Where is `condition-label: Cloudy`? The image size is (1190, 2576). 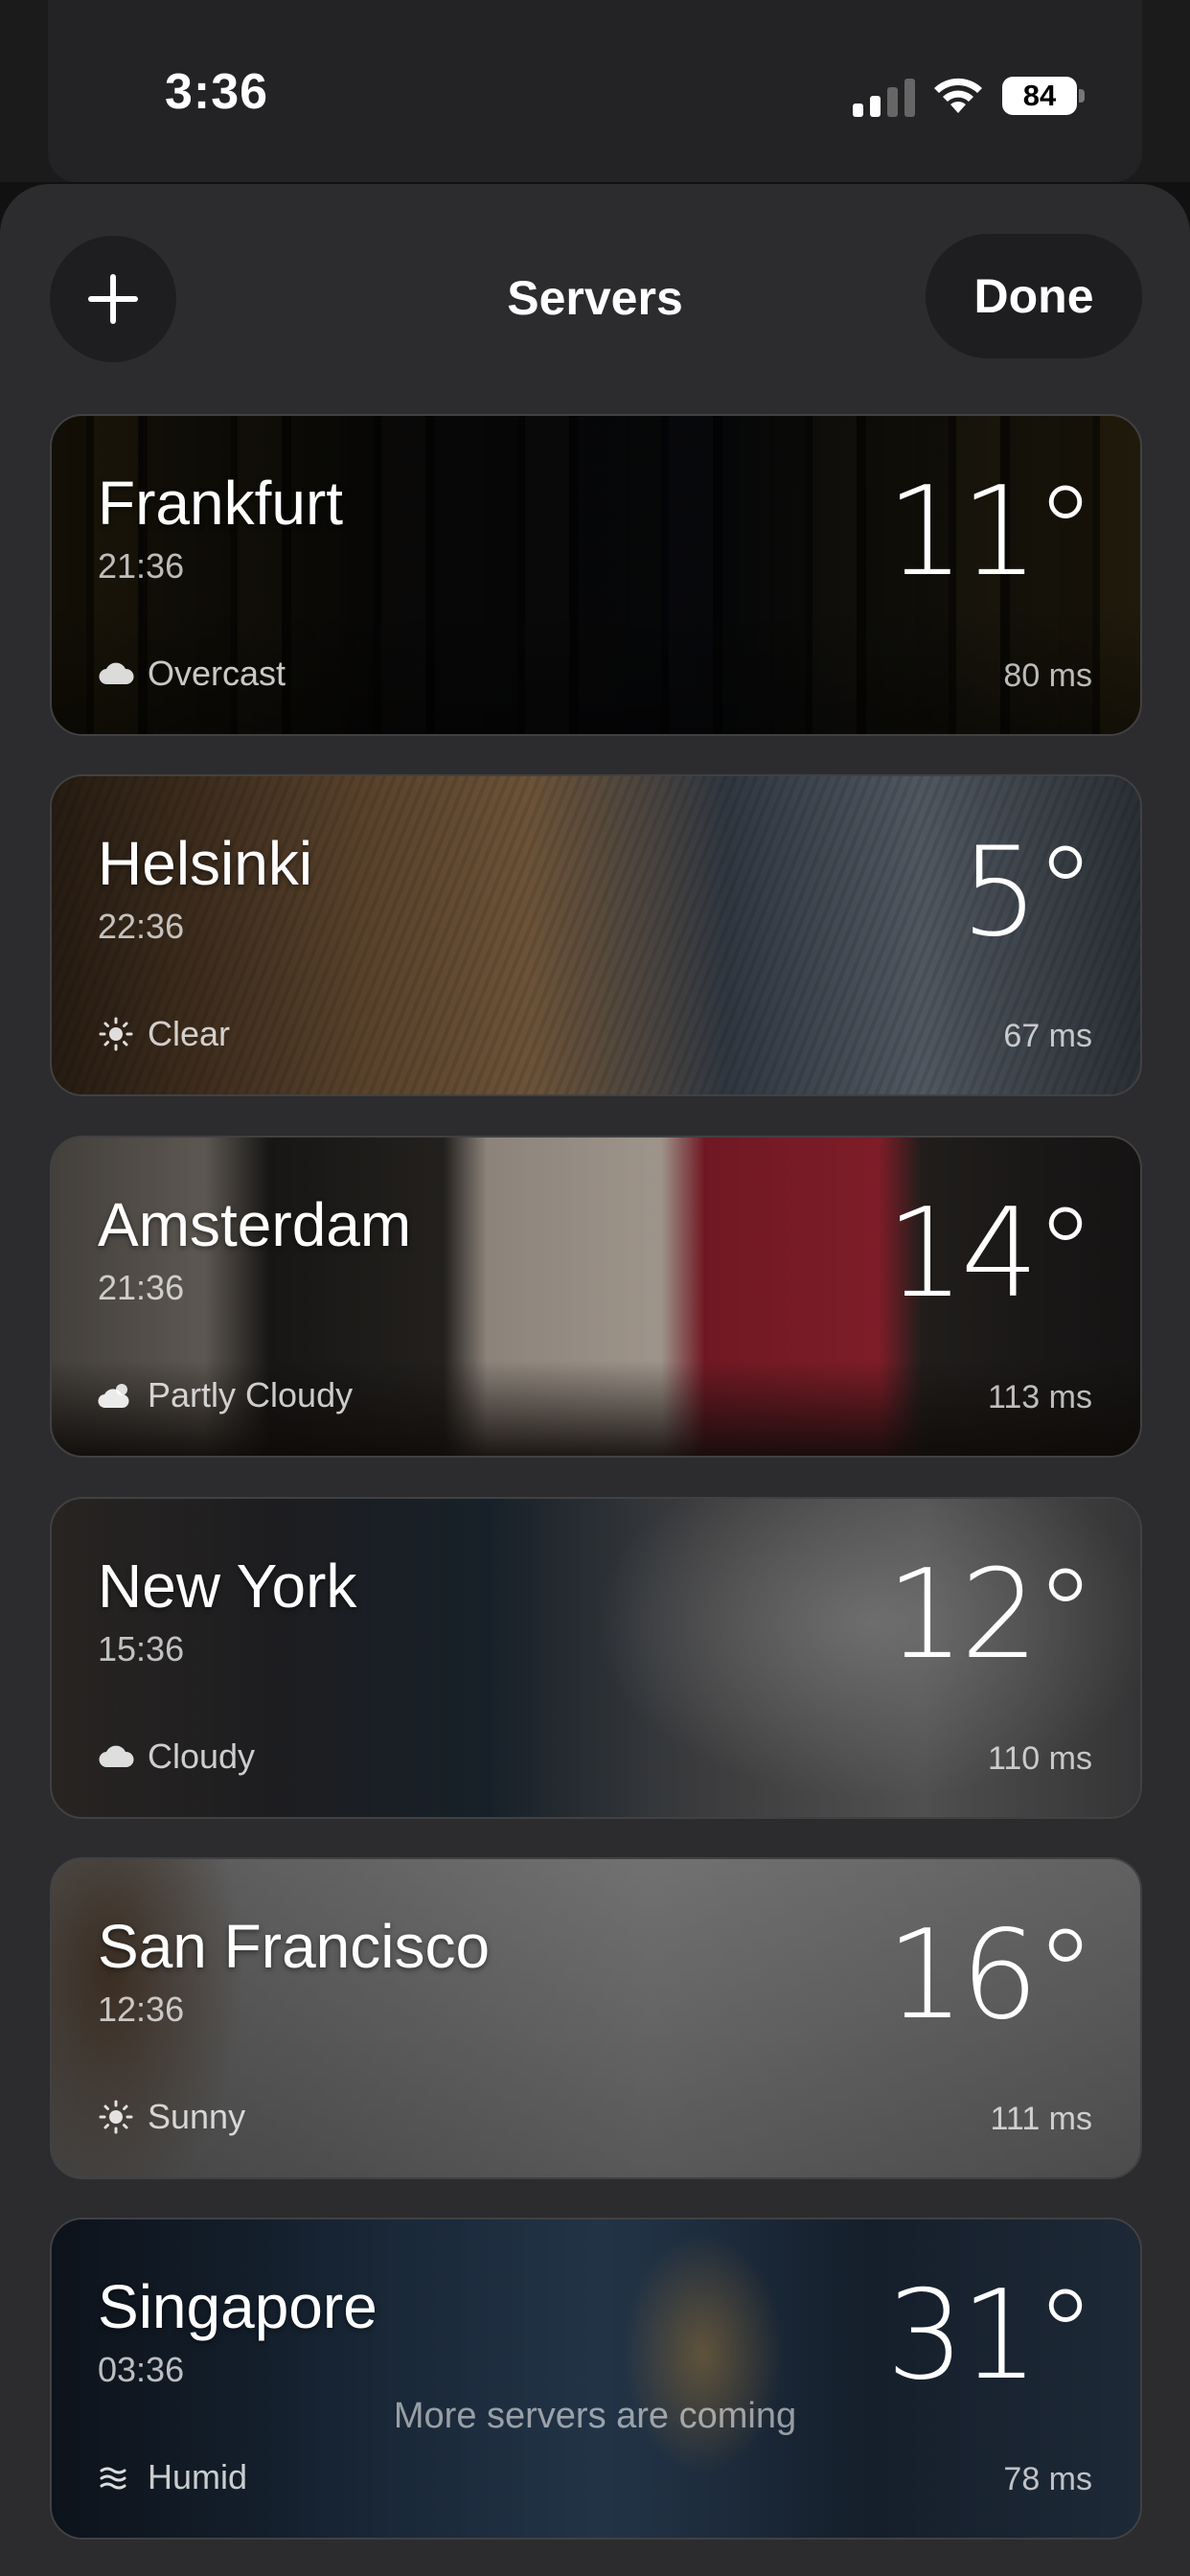
condition-label: Cloudy is located at coordinates (202, 1756).